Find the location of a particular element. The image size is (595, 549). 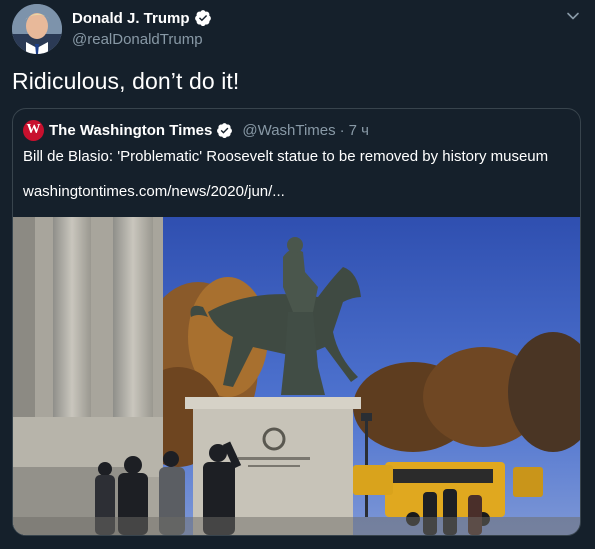

author-display-name: Donald J. Trump is located at coordinates (131, 18).